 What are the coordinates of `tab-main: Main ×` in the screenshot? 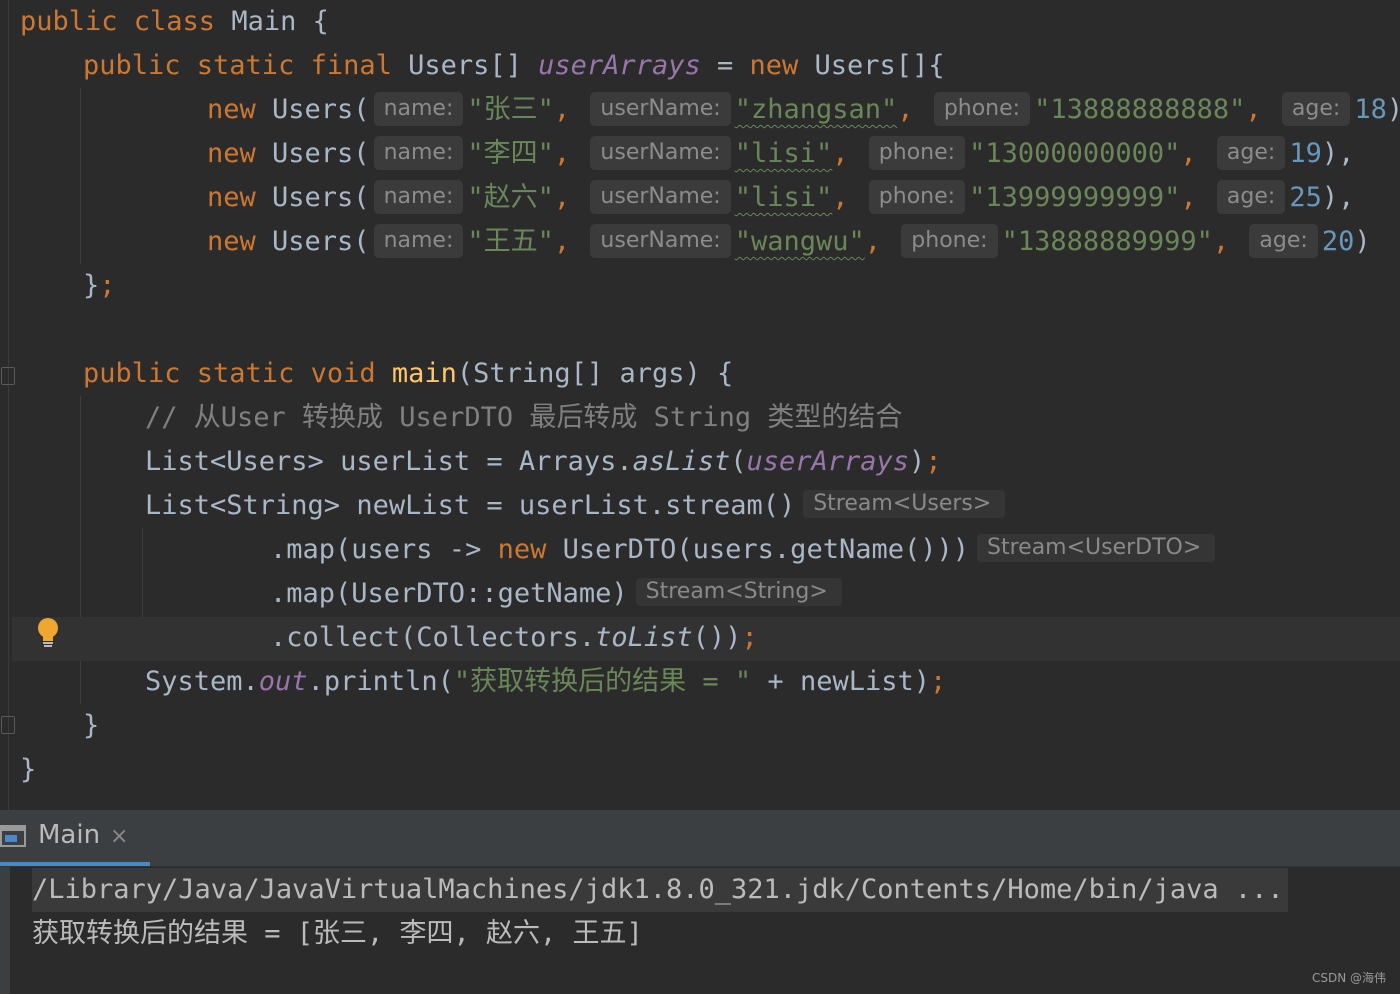 It's located at (75, 838).